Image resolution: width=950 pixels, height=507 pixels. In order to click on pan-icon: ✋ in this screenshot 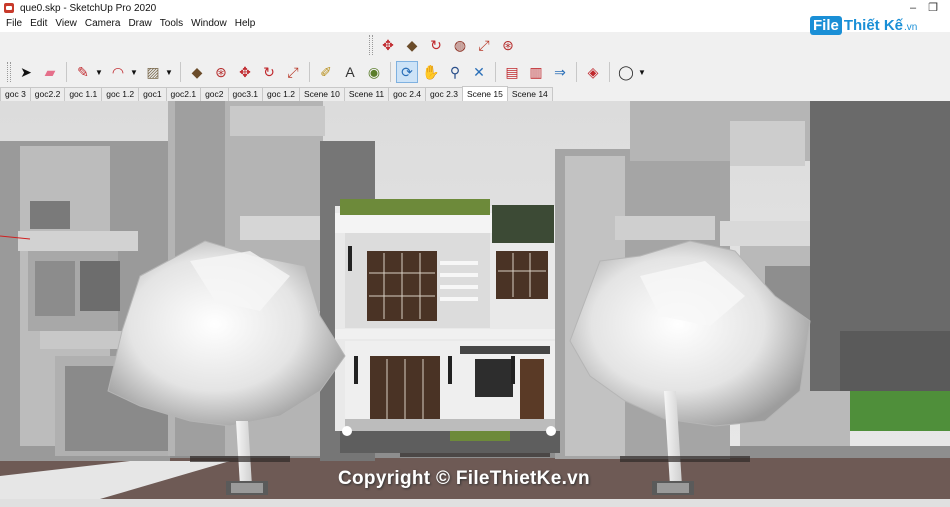, I will do `click(431, 72)`.